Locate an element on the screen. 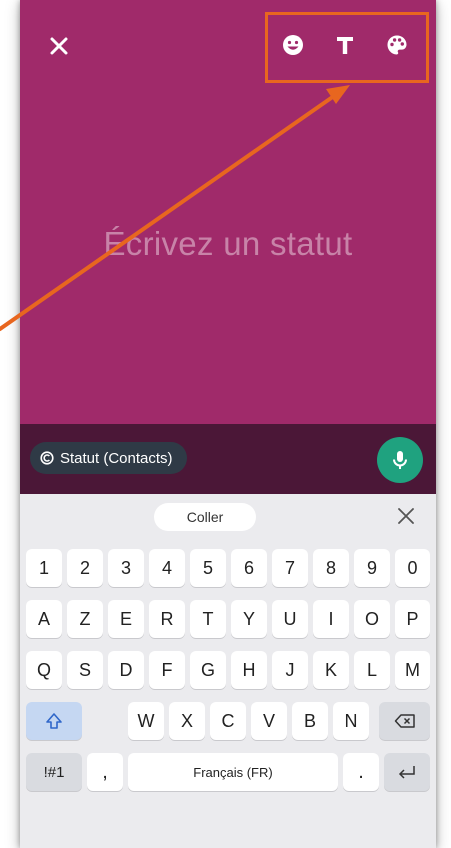 This screenshot has width=451, height=848. key-t: T is located at coordinates (208, 619).